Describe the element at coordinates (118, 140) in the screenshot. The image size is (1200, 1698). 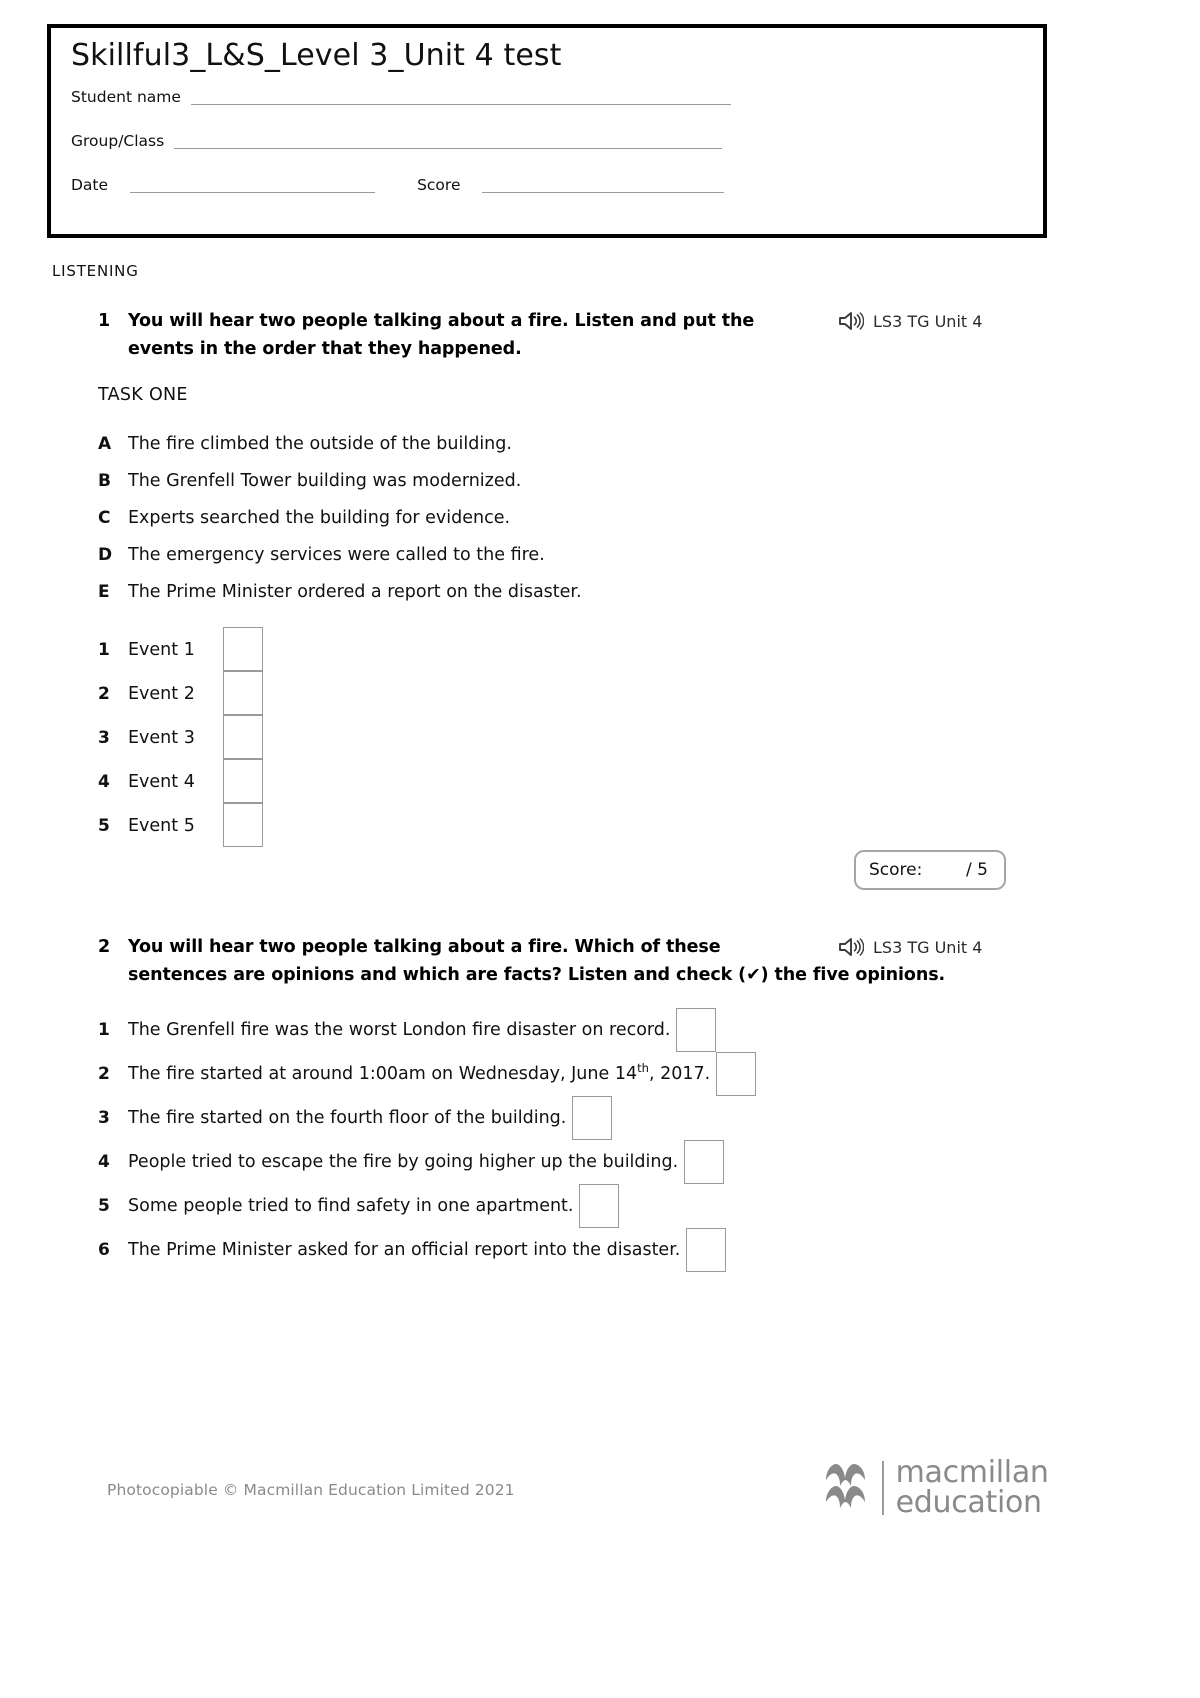
I see `group-class-label: Group/Class` at that location.